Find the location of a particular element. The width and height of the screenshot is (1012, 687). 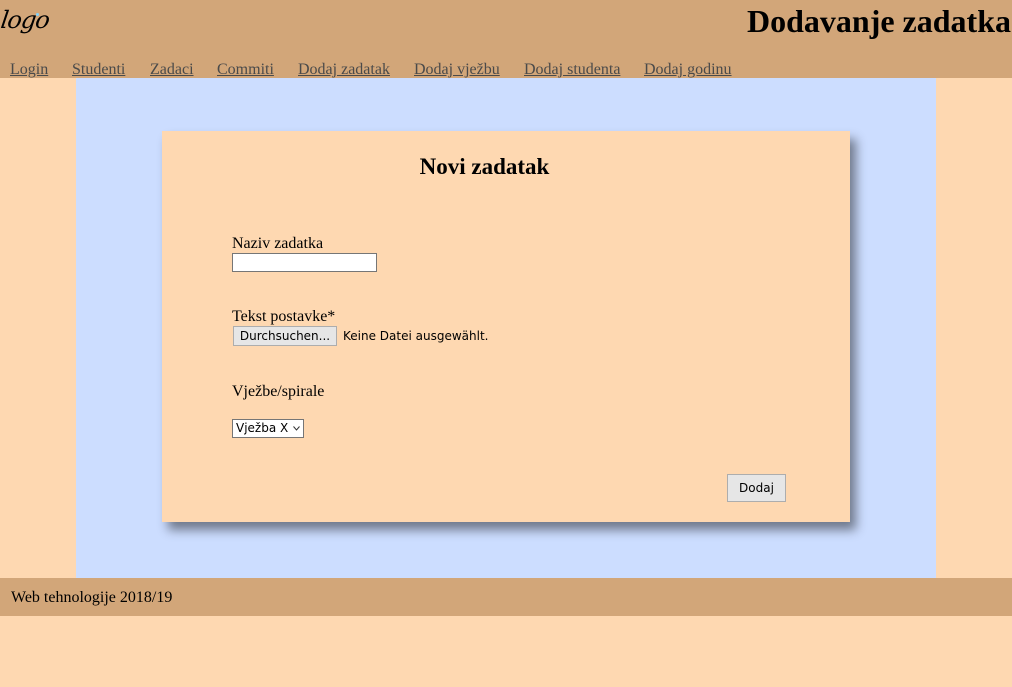

nav-link-dodaj-studenta: Dodaj studenta is located at coordinates (572, 70).